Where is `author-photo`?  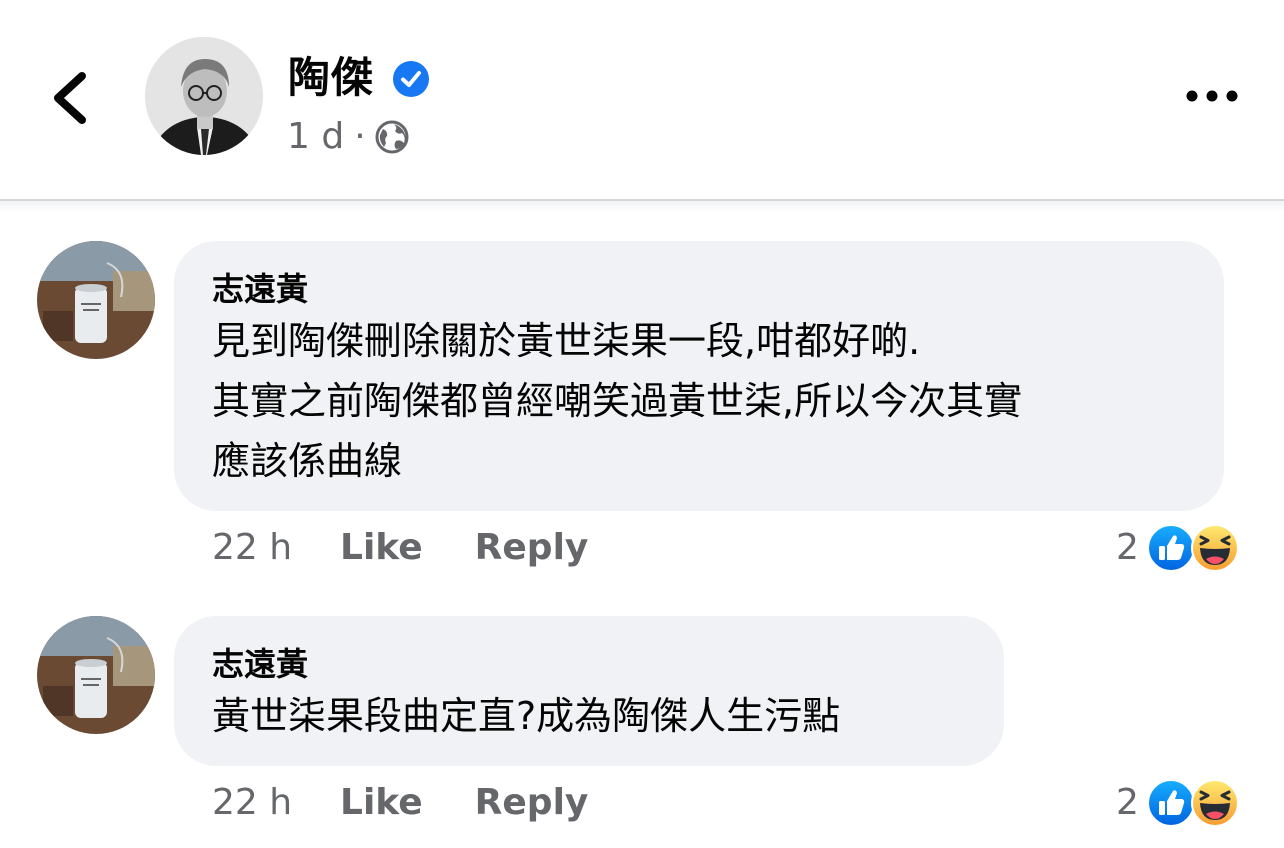
author-photo is located at coordinates (204, 96).